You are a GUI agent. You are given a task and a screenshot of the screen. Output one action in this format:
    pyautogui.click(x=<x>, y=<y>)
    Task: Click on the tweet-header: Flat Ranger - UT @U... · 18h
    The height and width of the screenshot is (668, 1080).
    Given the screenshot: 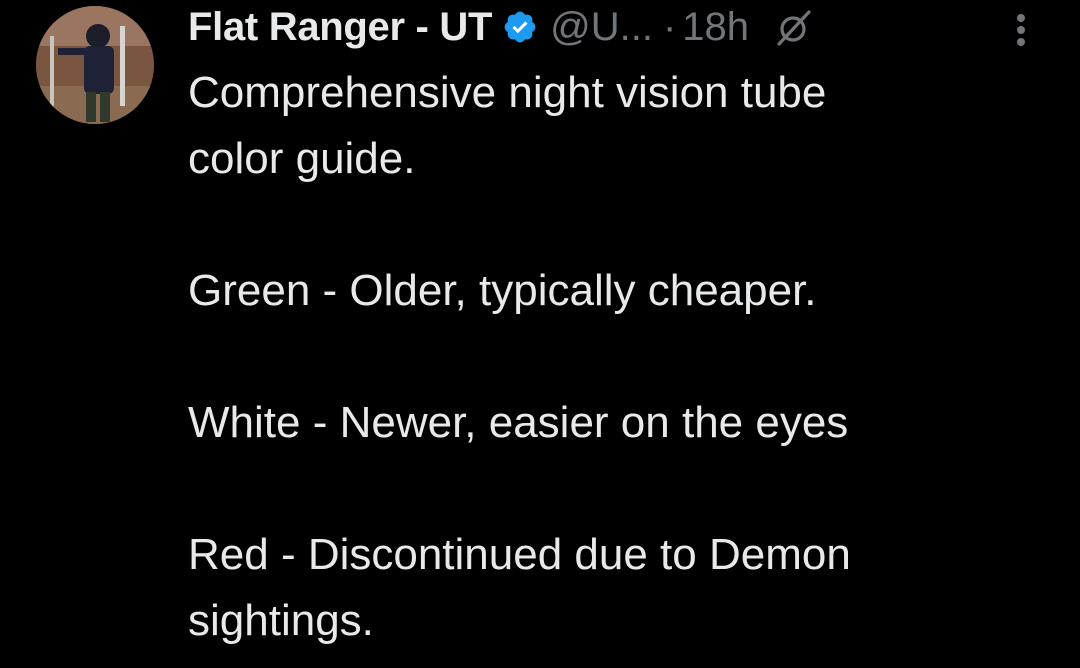 What is the action you would take?
    pyautogui.click(x=501, y=27)
    